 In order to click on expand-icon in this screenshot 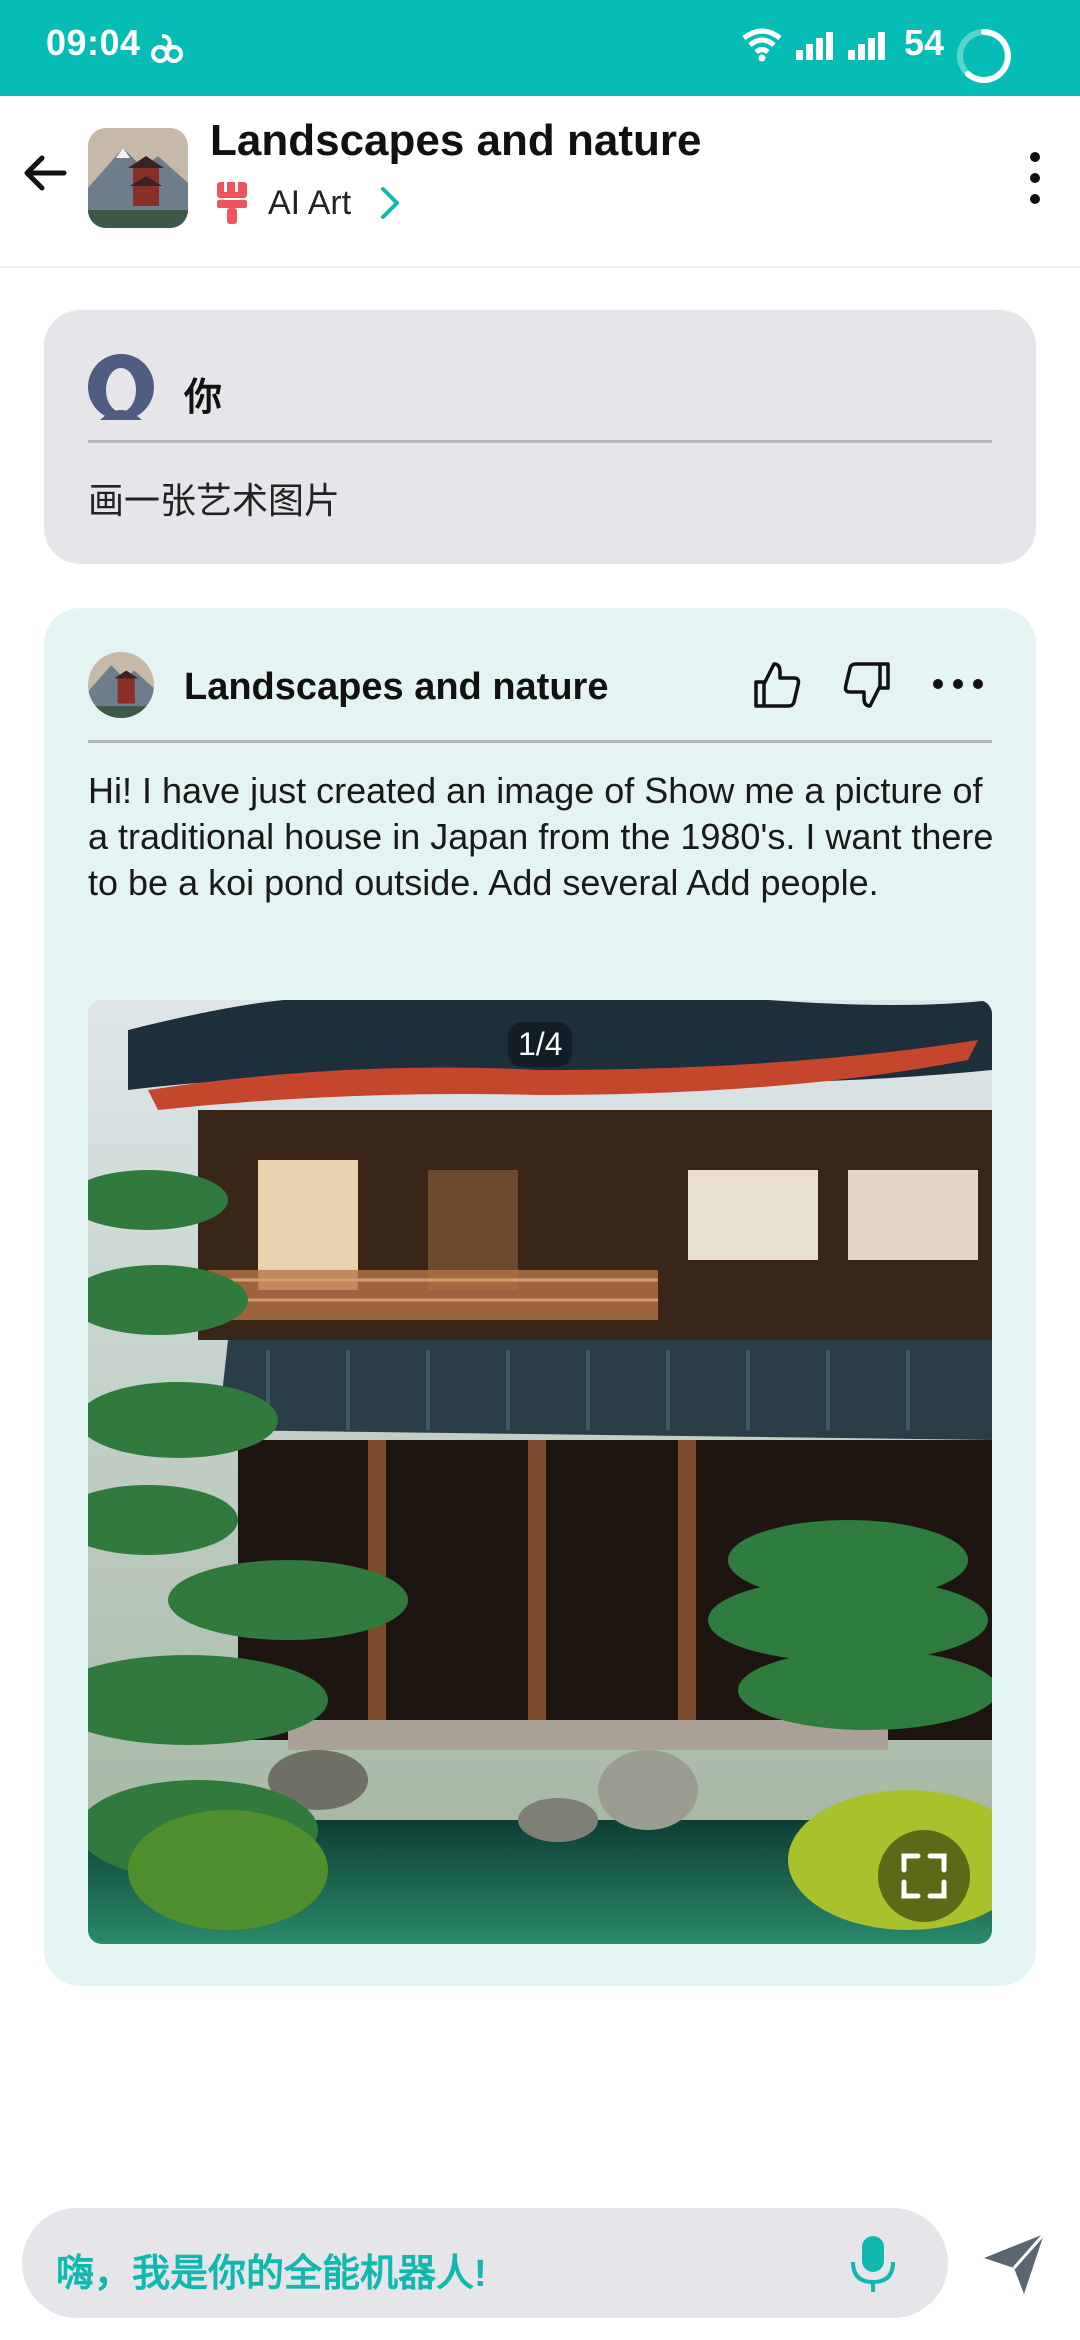, I will do `click(924, 1876)`.